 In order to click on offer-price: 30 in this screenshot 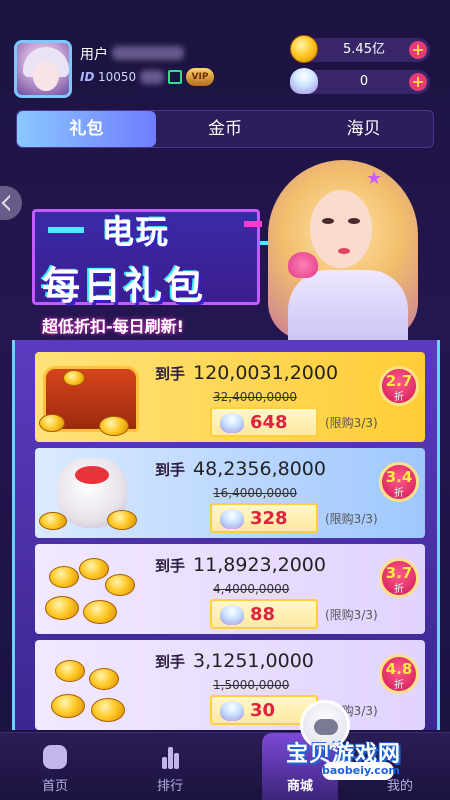, I will do `click(263, 710)`.